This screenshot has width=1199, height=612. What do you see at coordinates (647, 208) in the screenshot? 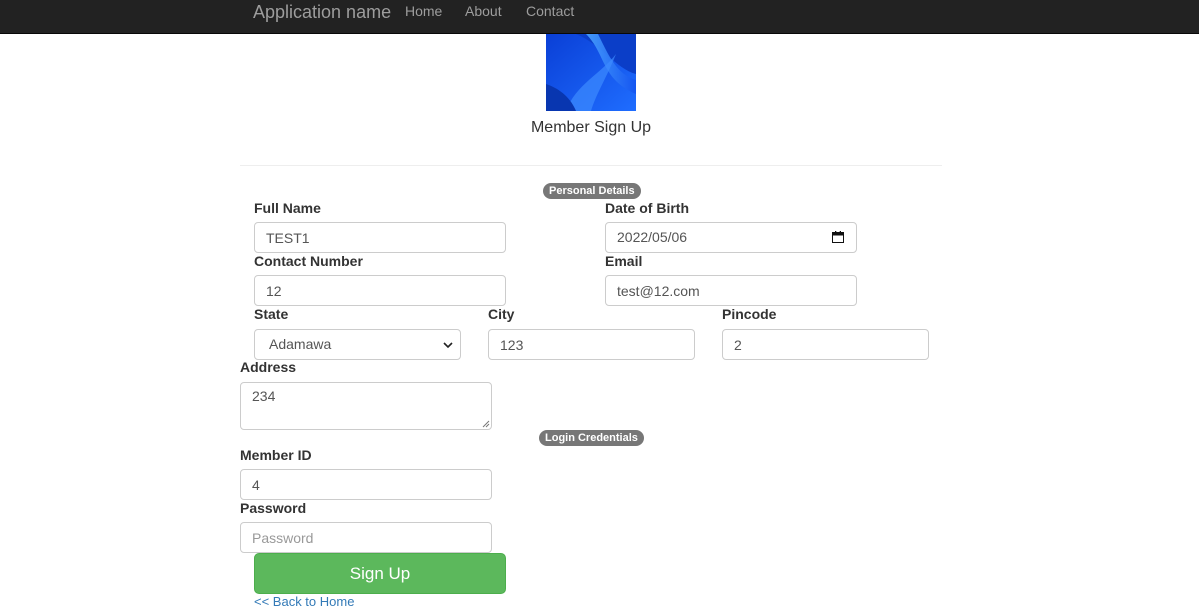
I see `dob-label: Date of Birth` at bounding box center [647, 208].